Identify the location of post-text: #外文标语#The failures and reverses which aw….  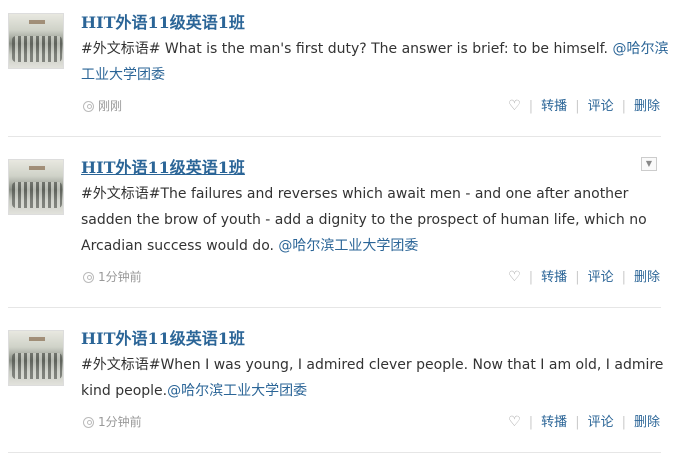
(381, 220).